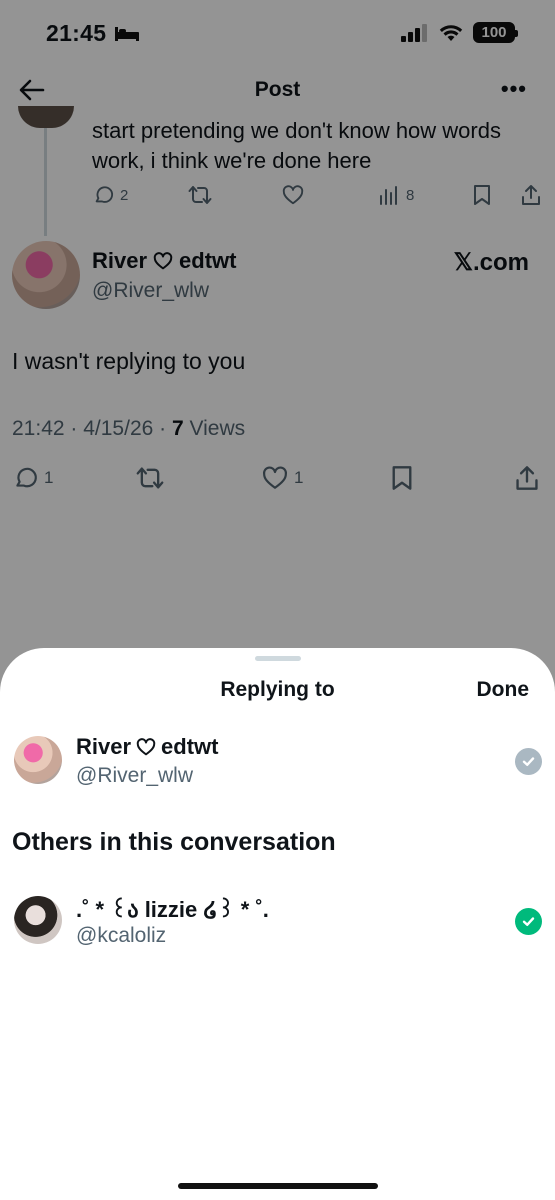 The width and height of the screenshot is (555, 1200). What do you see at coordinates (503, 690) in the screenshot?
I see `done-button: Done` at bounding box center [503, 690].